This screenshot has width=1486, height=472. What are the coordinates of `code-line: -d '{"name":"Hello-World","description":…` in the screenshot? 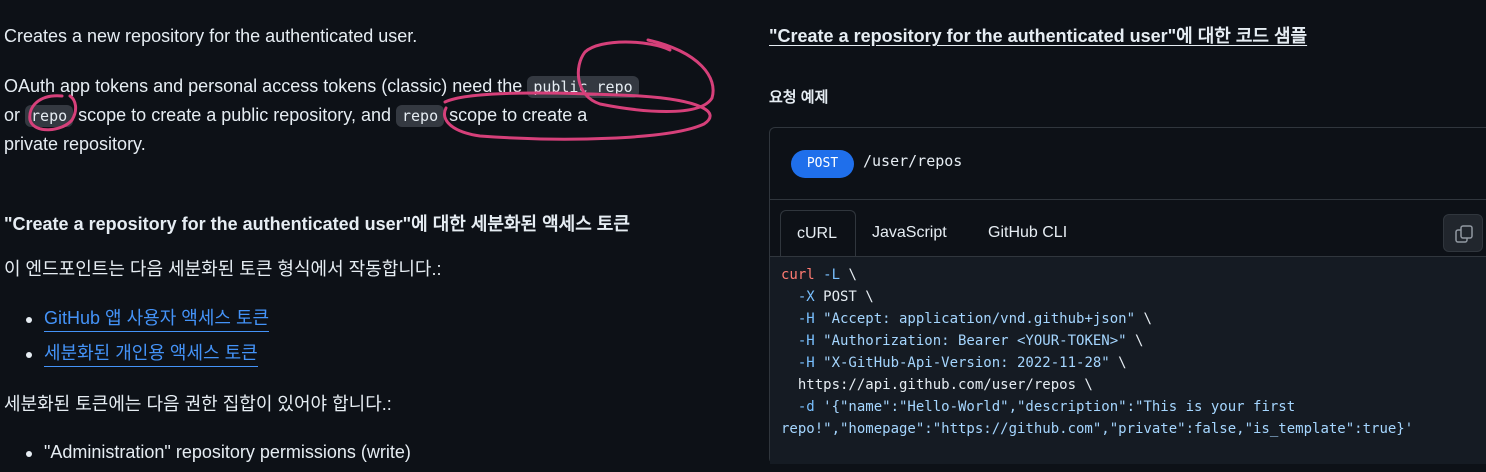 It's located at (1038, 407).